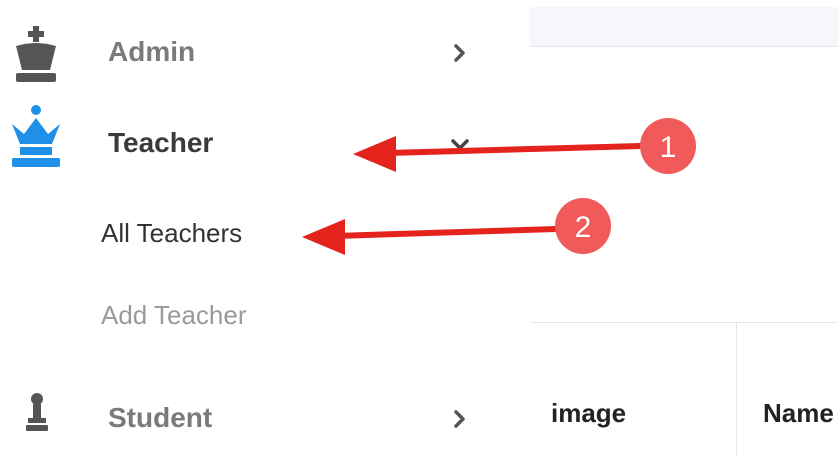 The height and width of the screenshot is (457, 838). What do you see at coordinates (152, 51) in the screenshot?
I see `sidebar-item-label: Admin` at bounding box center [152, 51].